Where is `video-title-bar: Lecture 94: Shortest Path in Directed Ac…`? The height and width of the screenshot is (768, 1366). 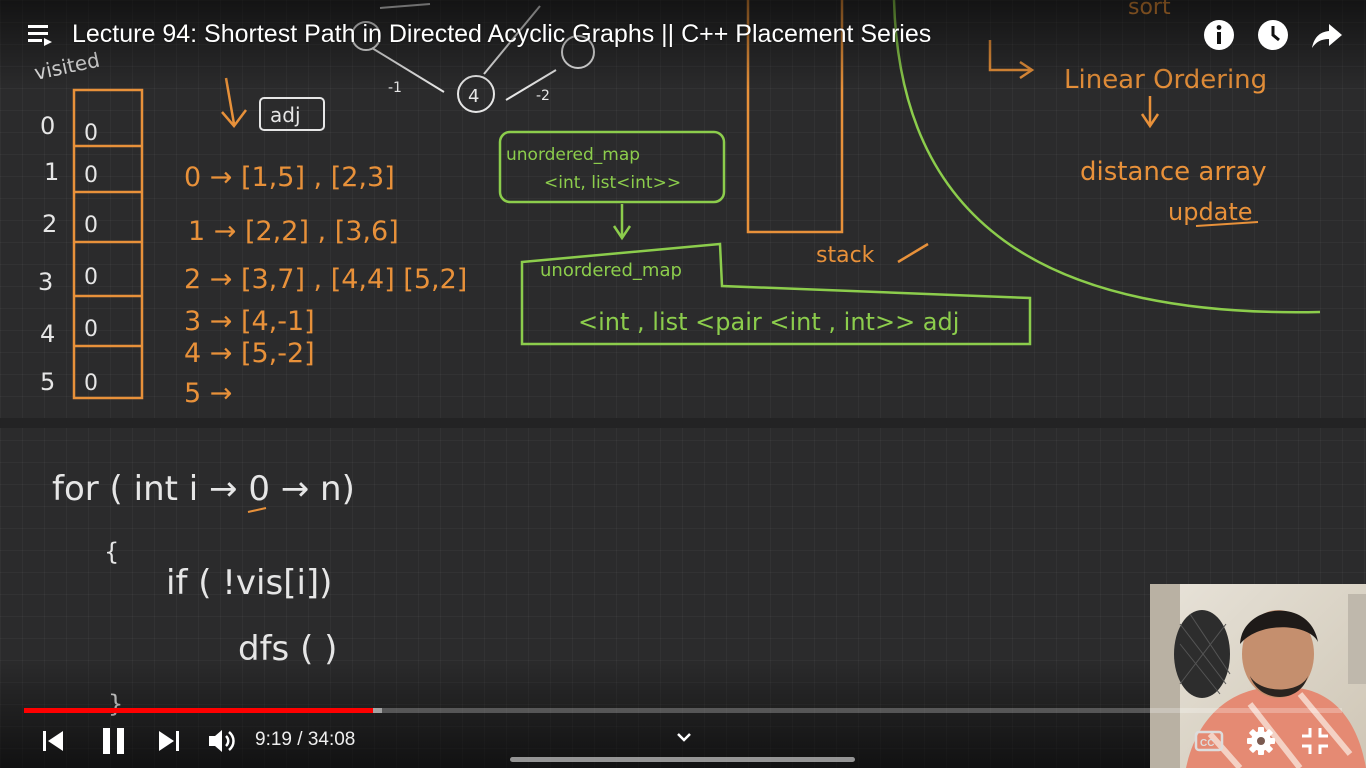
video-title-bar: Lecture 94: Shortest Path in Directed Ac… is located at coordinates (683, 36).